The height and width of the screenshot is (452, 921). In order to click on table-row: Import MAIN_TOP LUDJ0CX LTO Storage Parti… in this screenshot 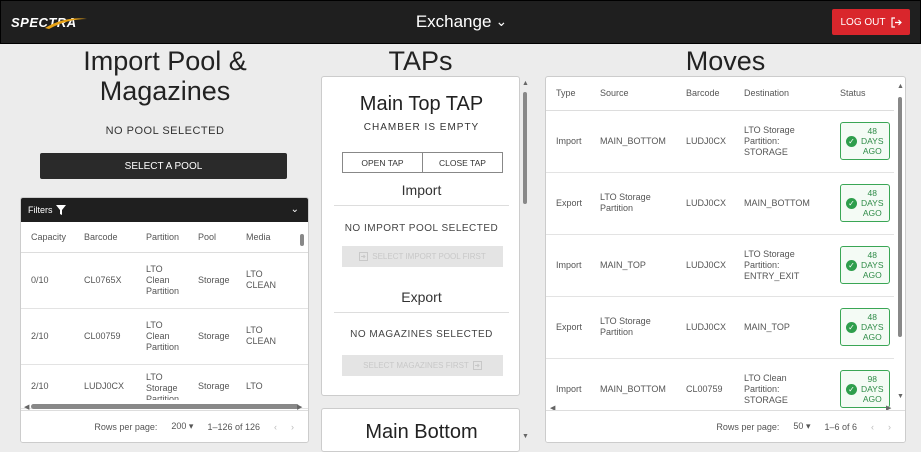, I will do `click(720, 265)`.